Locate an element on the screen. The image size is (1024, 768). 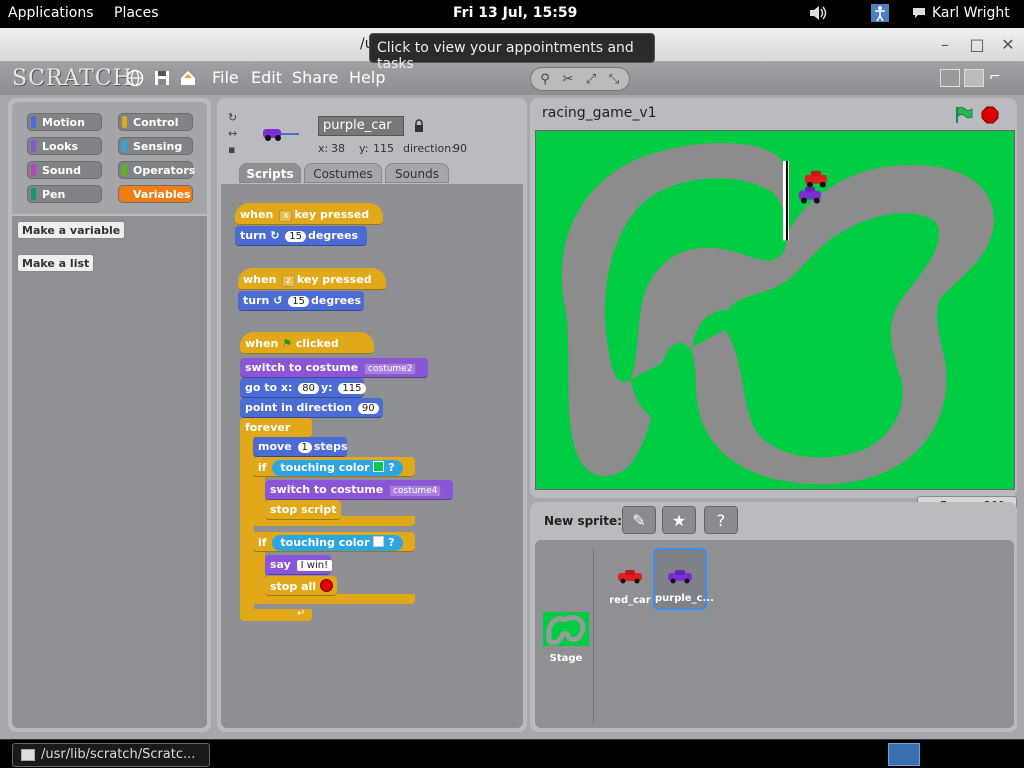
places-menu: Places is located at coordinates (136, 13).